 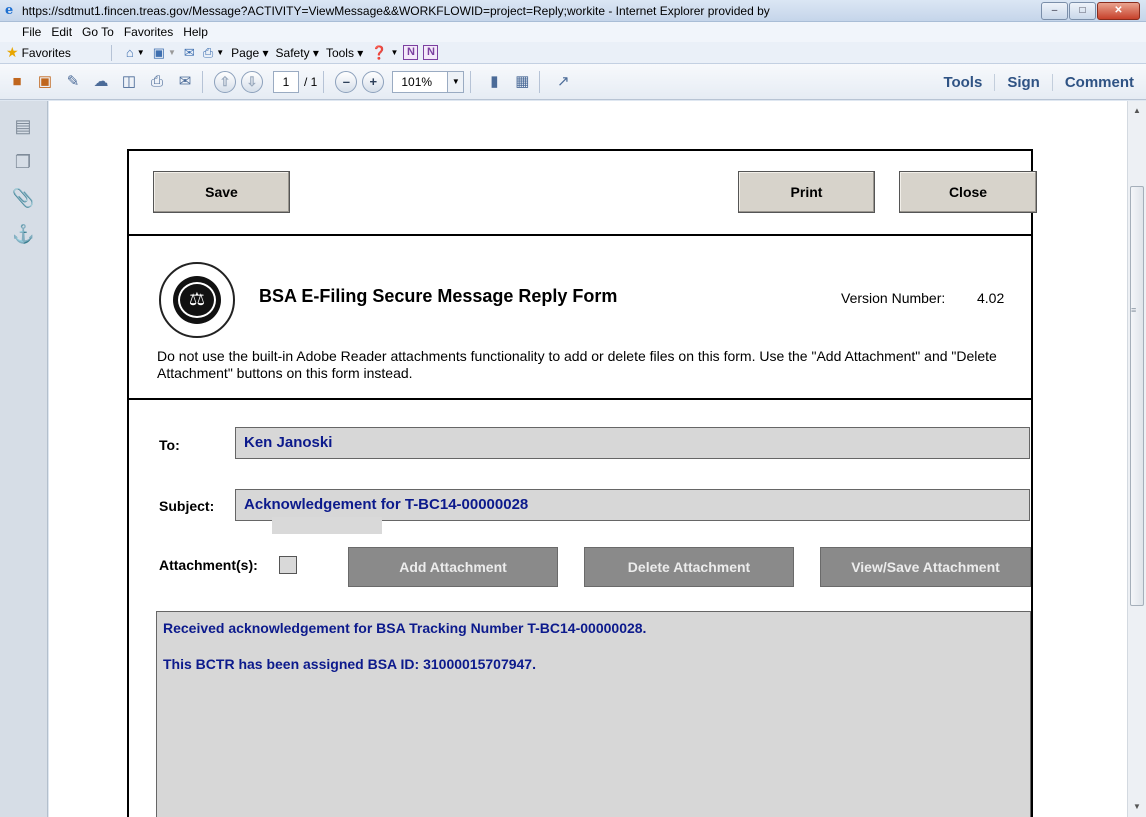 What do you see at coordinates (1137, 807) in the screenshot?
I see `scroll-down-icon: ▼` at bounding box center [1137, 807].